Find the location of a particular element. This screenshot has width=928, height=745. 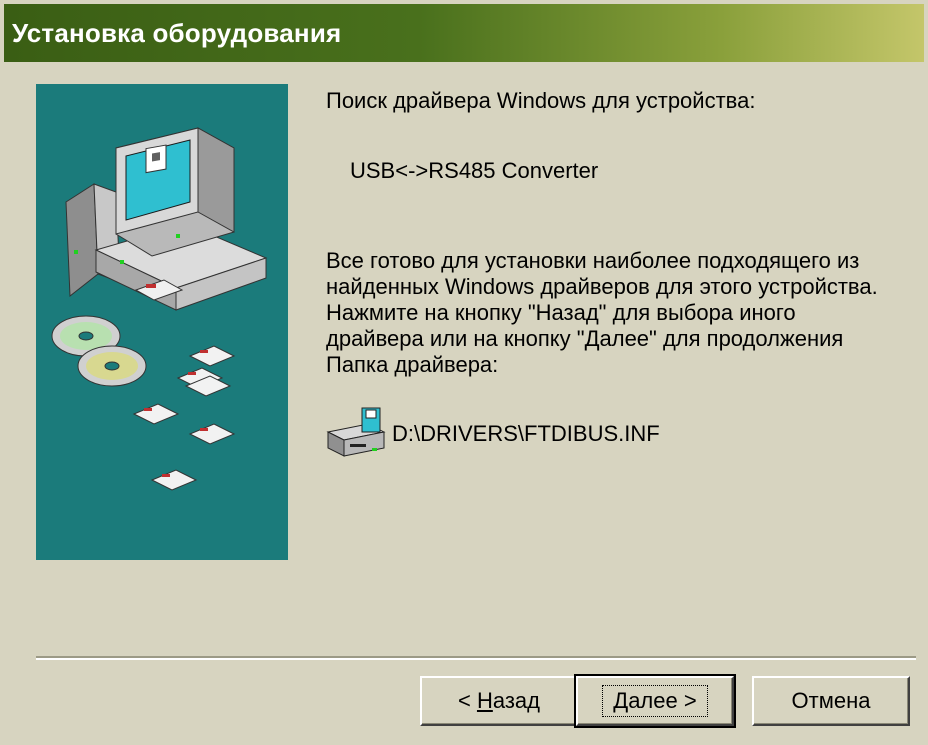

back-label-rest: азад is located at coordinates (516, 700).